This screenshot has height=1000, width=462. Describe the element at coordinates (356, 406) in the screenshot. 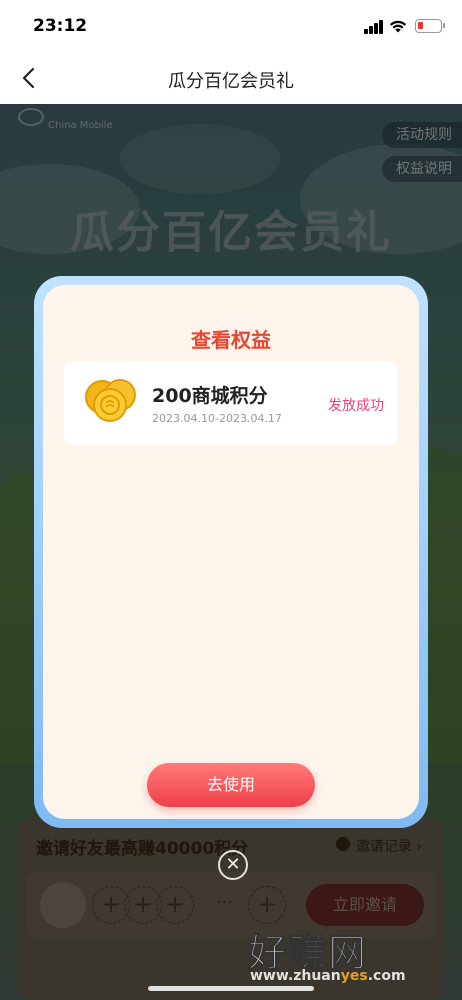

I see `benefit-status: 发放成功` at that location.